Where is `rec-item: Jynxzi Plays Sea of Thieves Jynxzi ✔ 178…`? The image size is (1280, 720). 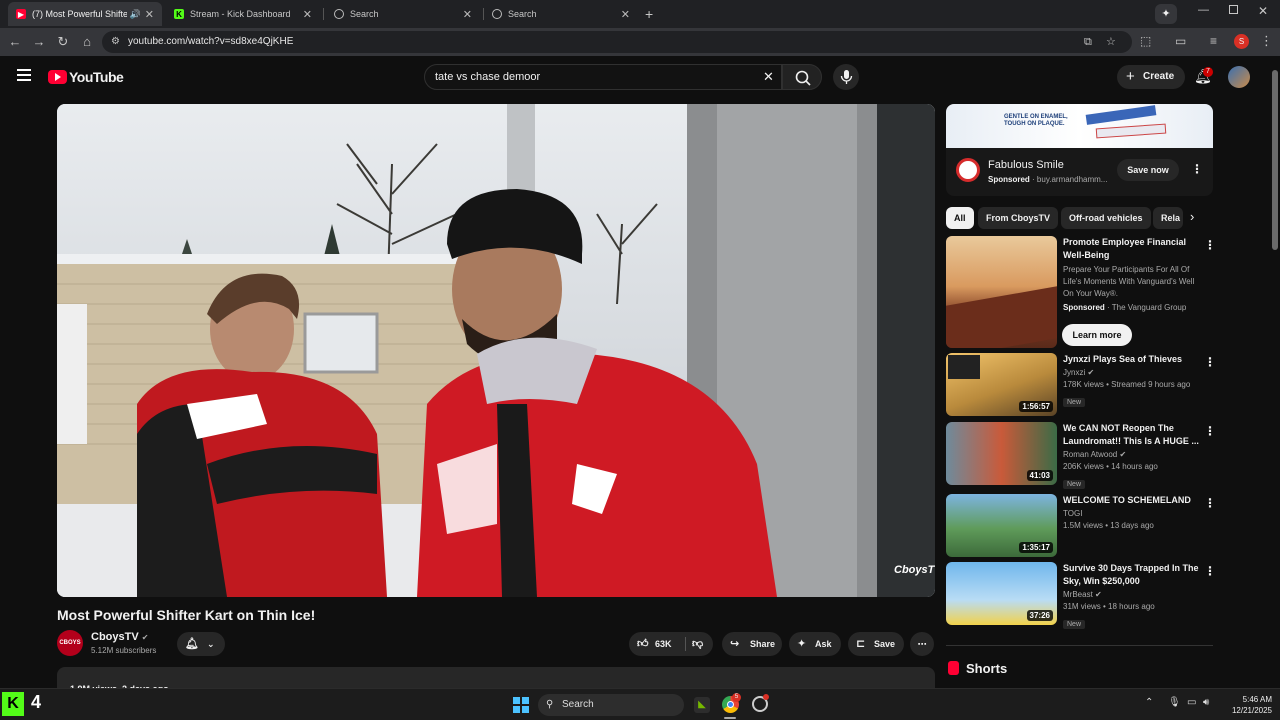 rec-item: Jynxzi Plays Sea of Thieves Jynxzi ✔ 178… is located at coordinates (1131, 381).